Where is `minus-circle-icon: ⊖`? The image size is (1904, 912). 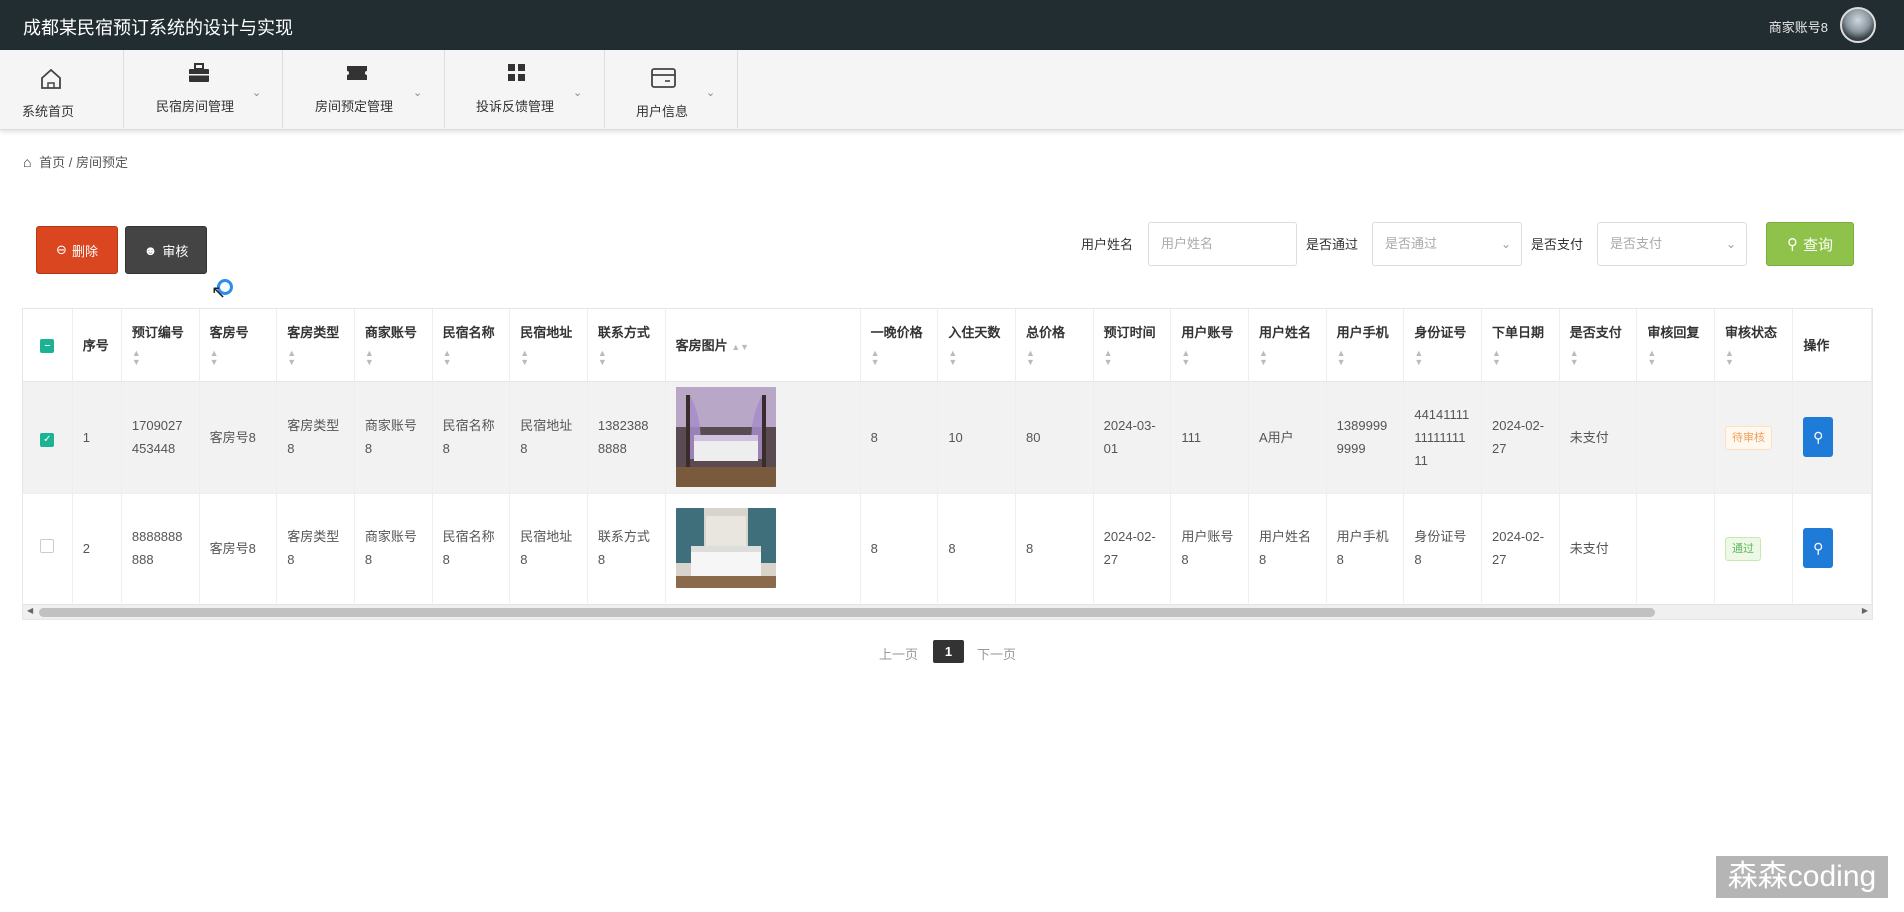 minus-circle-icon: ⊖ is located at coordinates (61, 249).